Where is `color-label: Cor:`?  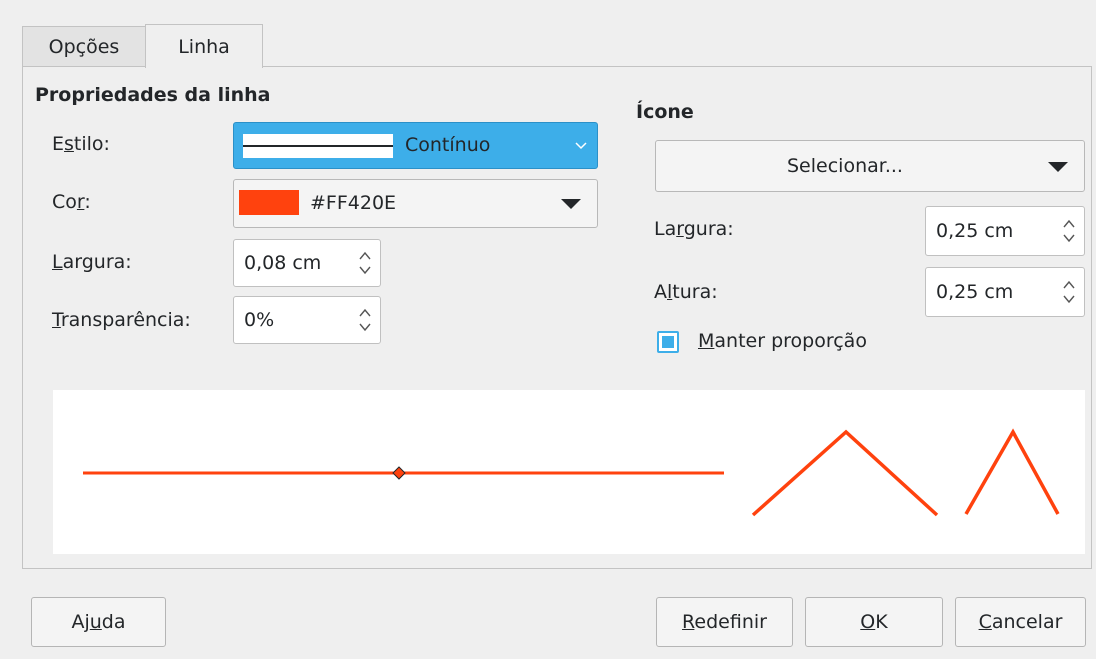 color-label: Cor: is located at coordinates (71, 202).